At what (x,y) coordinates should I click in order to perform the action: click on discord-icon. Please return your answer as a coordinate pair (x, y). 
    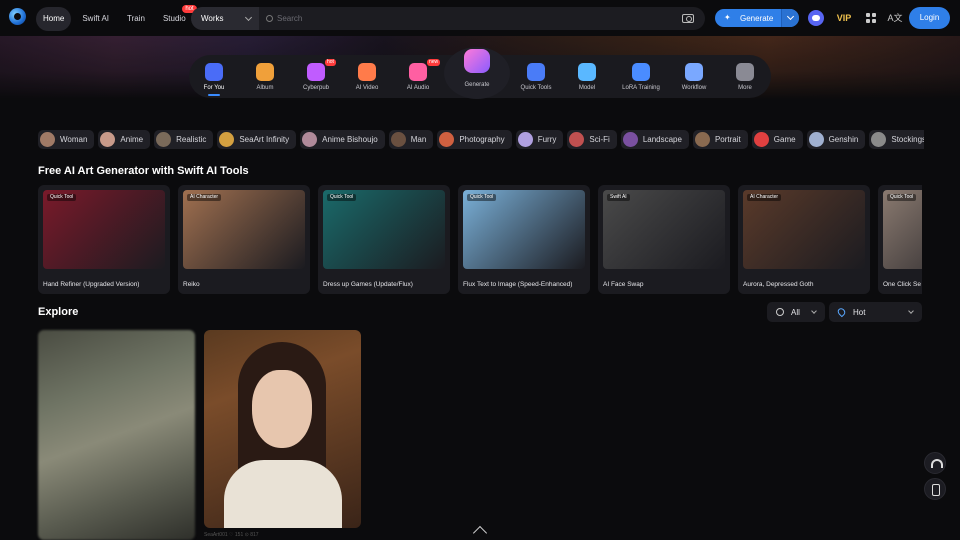
    Looking at the image, I should click on (816, 18).